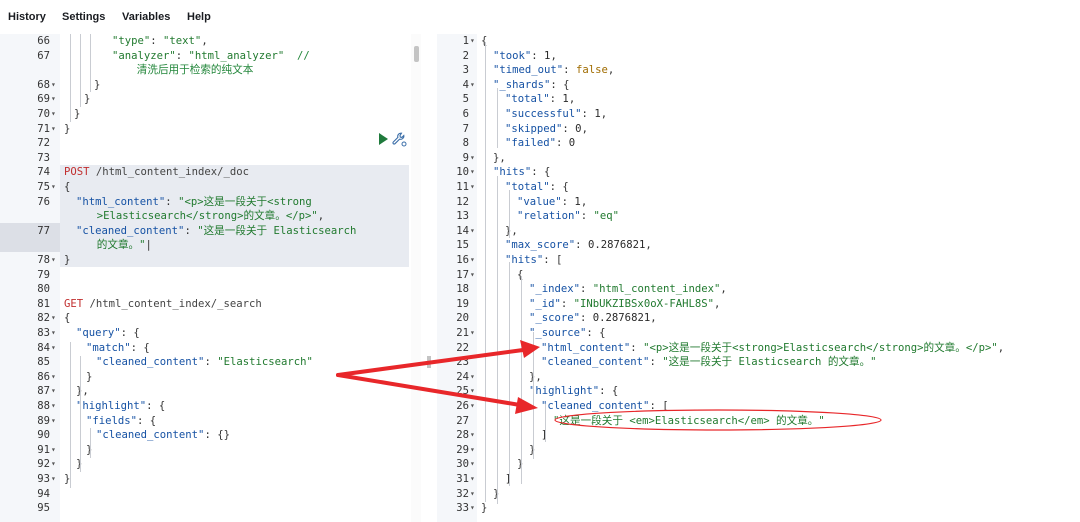 The width and height of the screenshot is (1080, 522). I want to click on annotation-arrow-source, so click(430, 362).